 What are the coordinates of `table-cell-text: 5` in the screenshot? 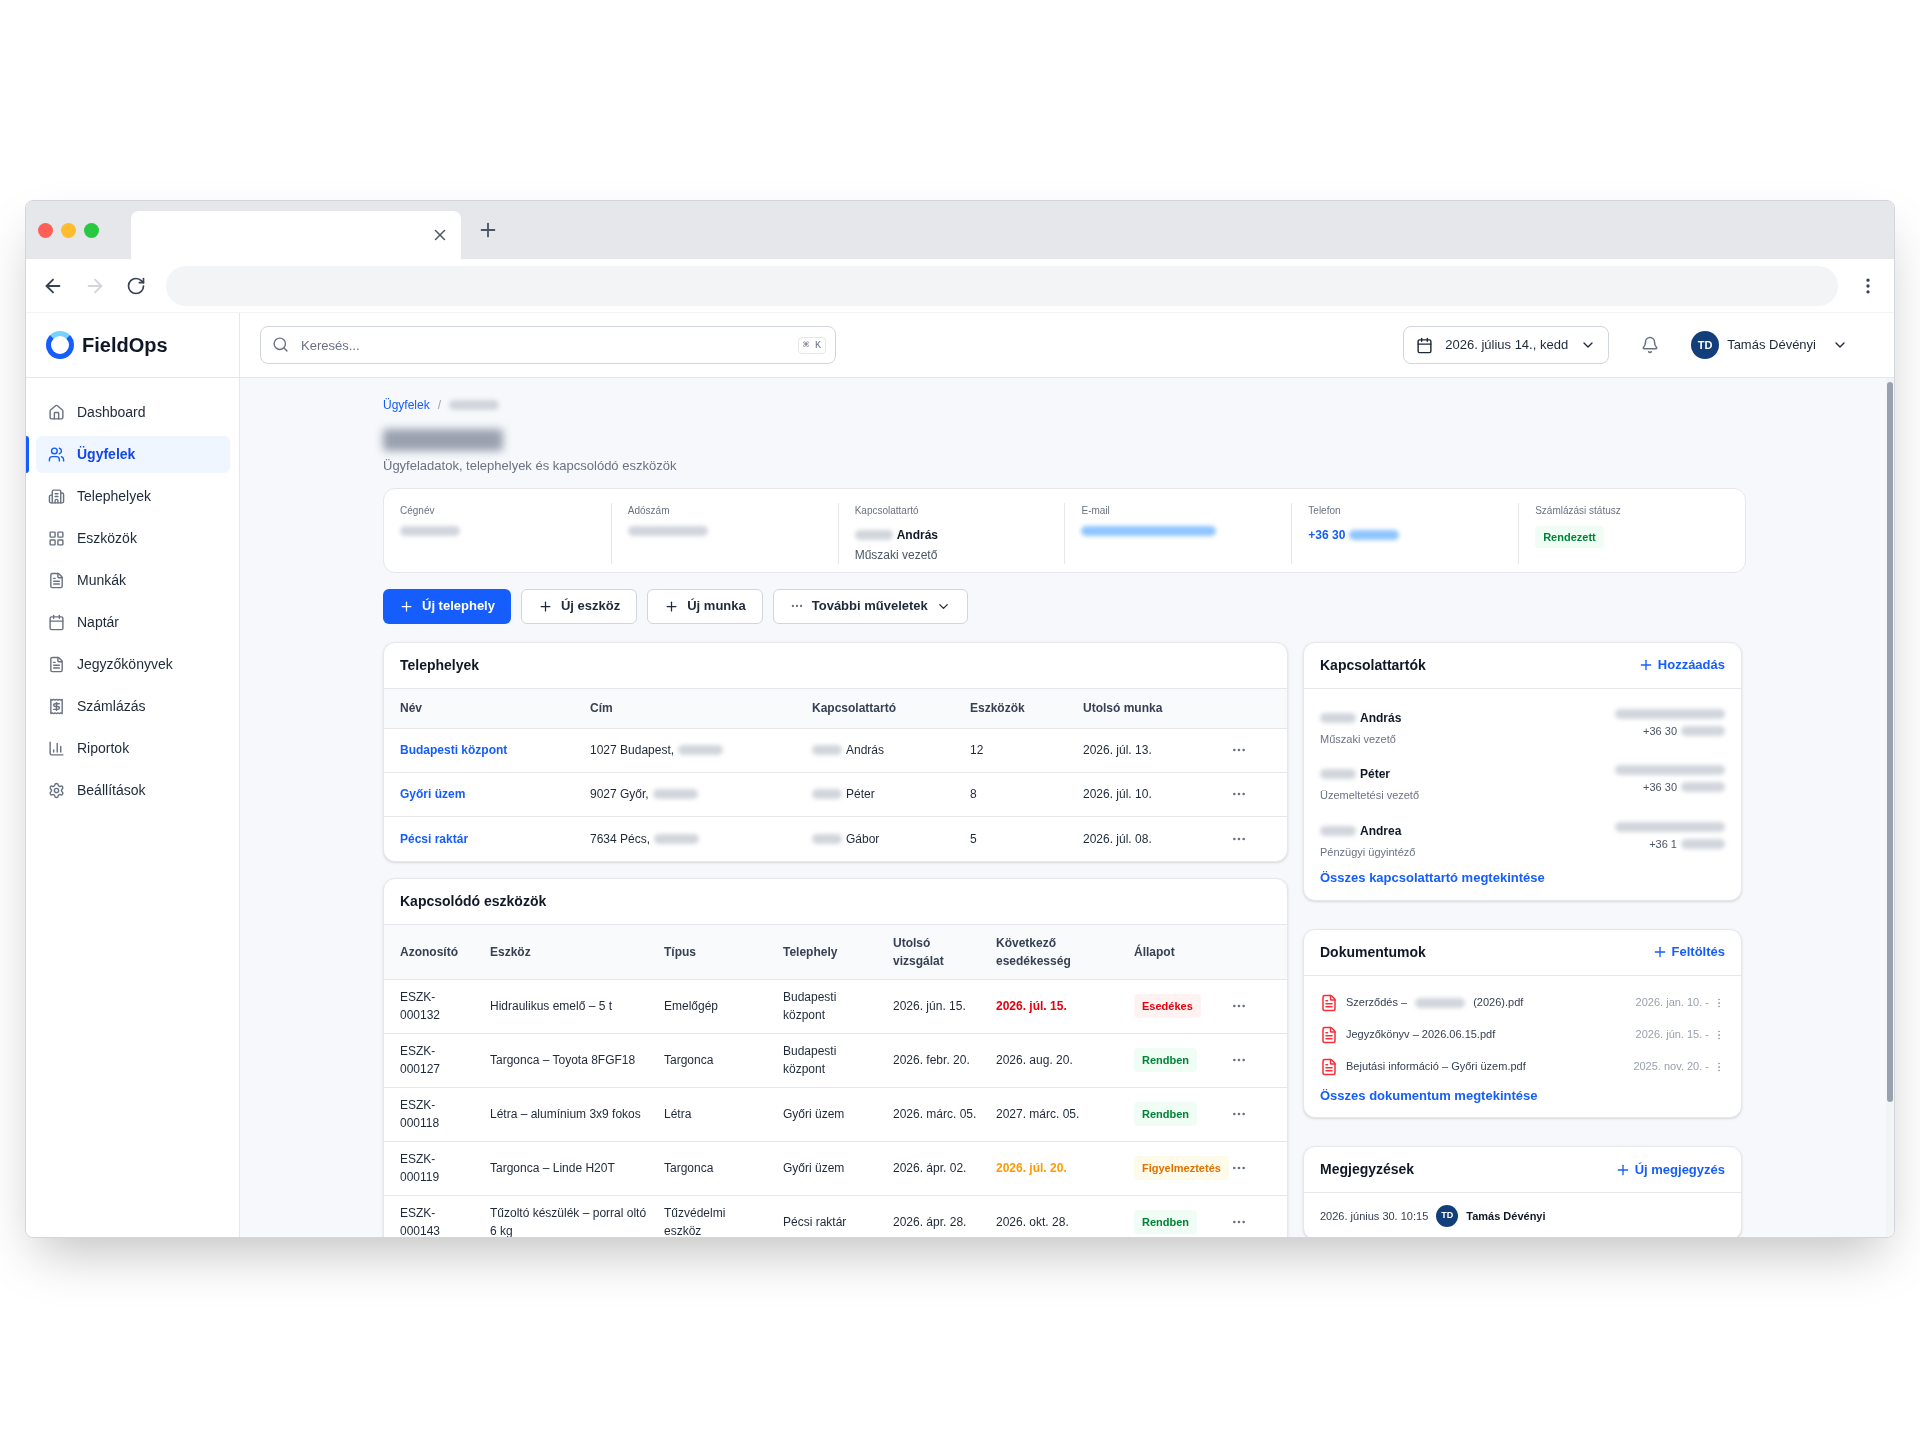 It's located at (974, 839).